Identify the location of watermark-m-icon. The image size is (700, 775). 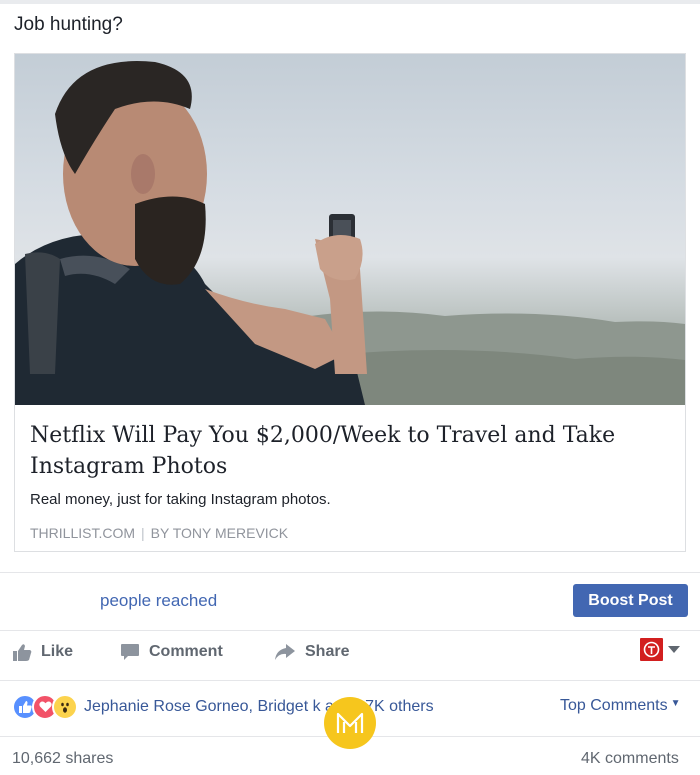
(350, 722).